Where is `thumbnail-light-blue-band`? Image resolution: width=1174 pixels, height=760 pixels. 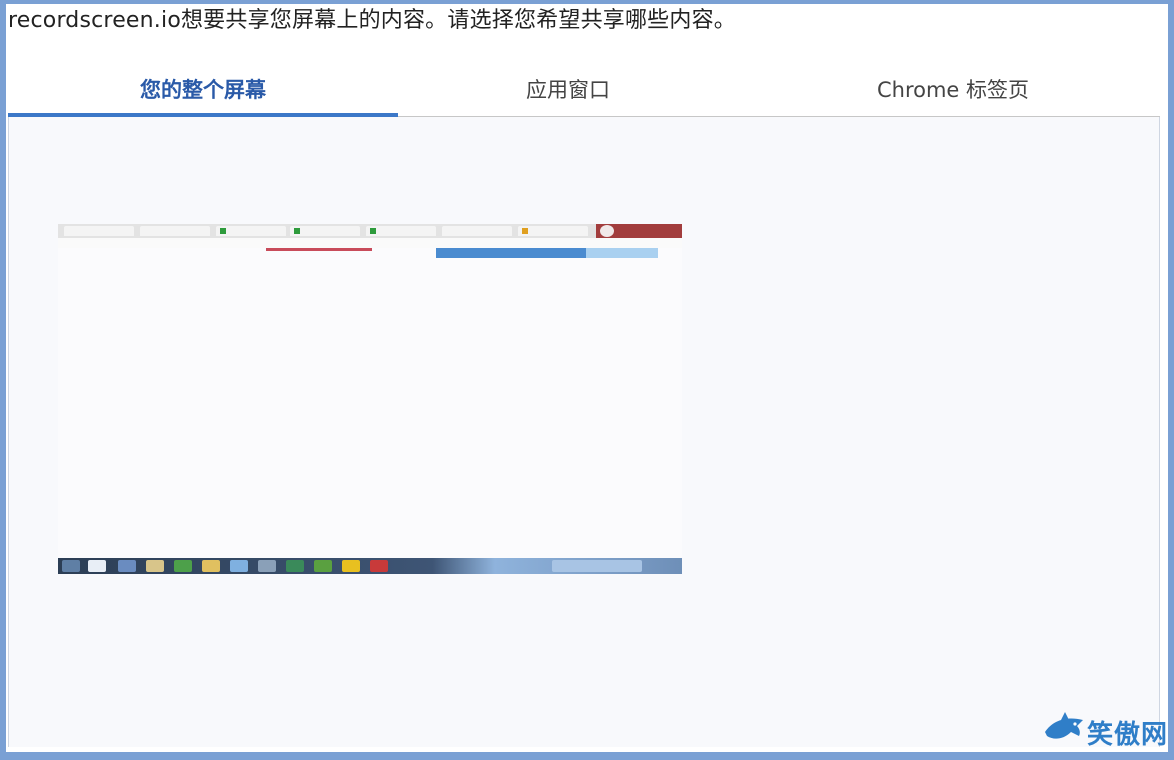 thumbnail-light-blue-band is located at coordinates (622, 253).